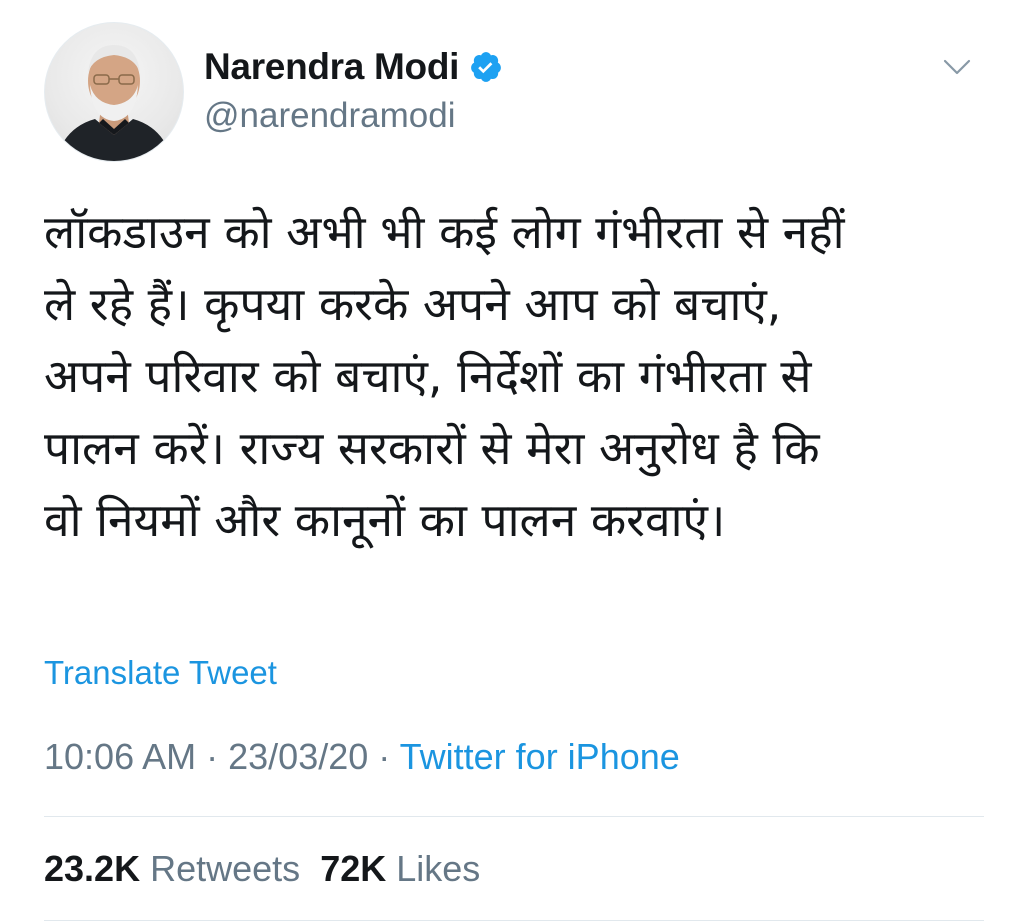 This screenshot has height=924, width=1024. I want to click on tweet-date: 23/03/20, so click(298, 756).